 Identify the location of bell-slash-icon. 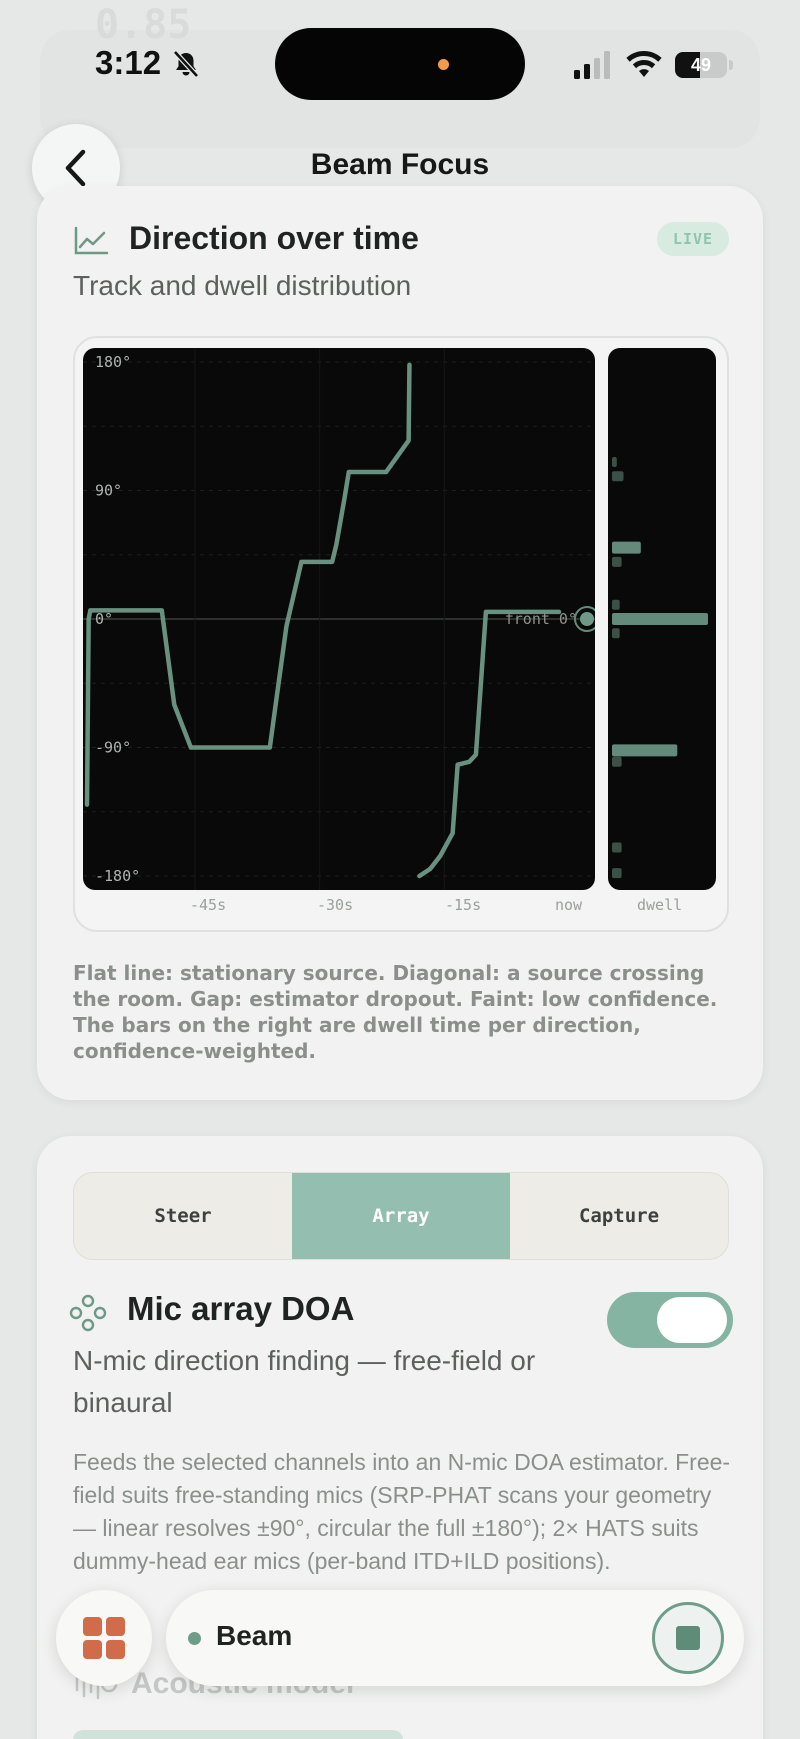
(186, 64).